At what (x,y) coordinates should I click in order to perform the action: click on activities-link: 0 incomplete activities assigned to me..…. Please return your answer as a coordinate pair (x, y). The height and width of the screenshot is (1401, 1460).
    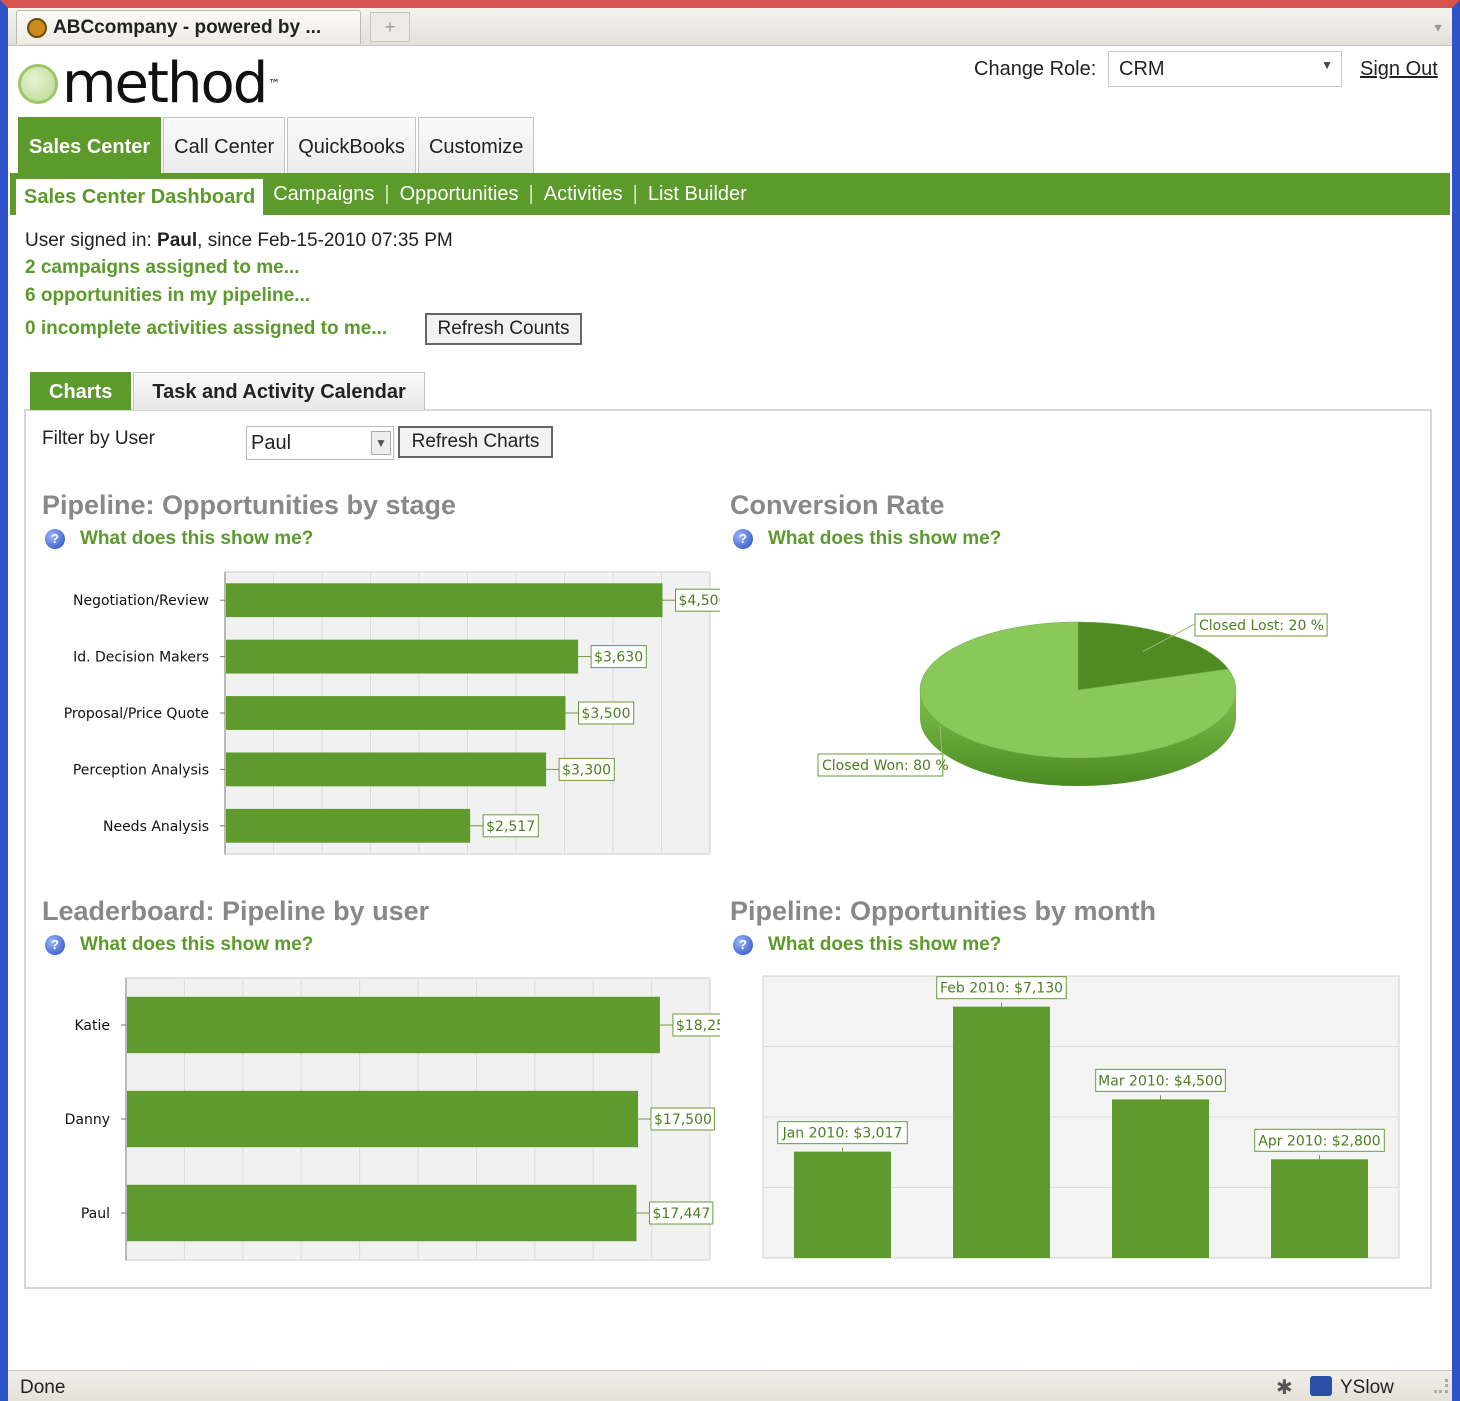
    Looking at the image, I should click on (206, 329).